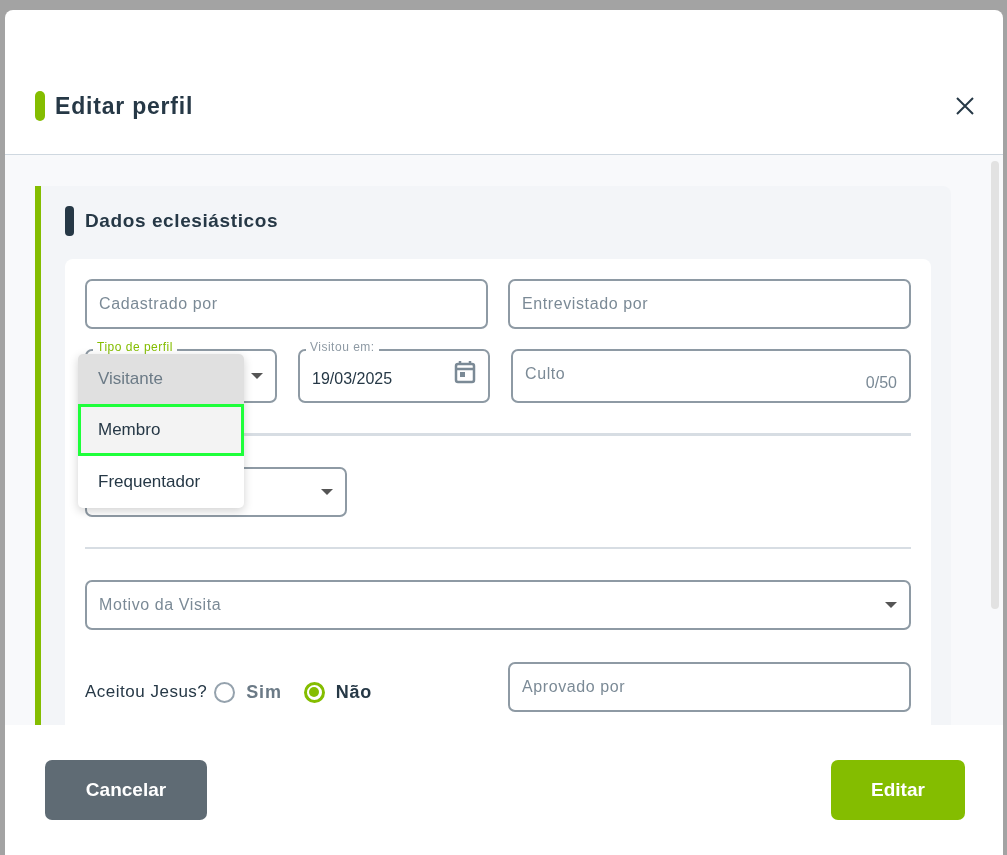 This screenshot has height=855, width=1007. I want to click on dialog-title: Editar perfil, so click(125, 106).